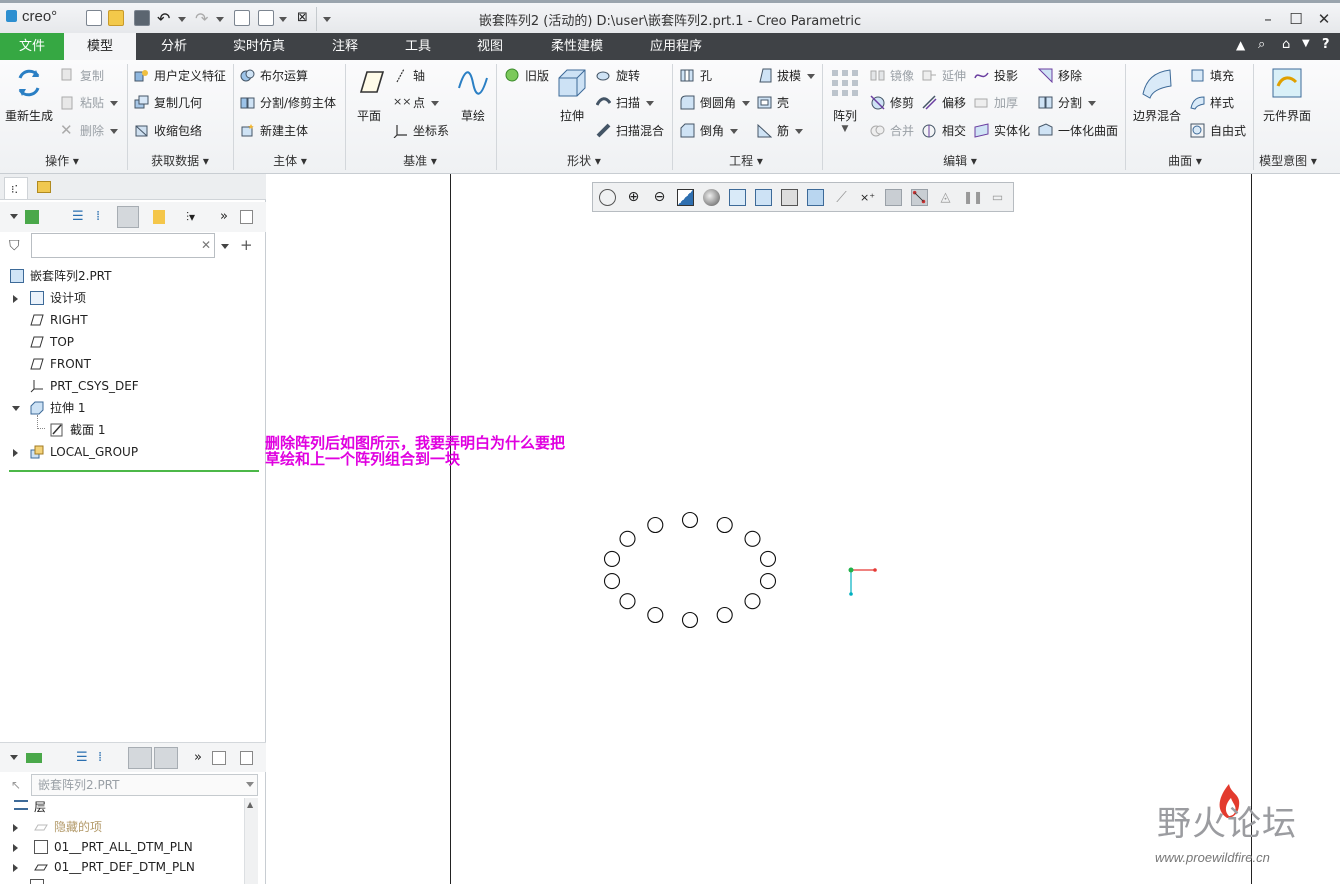 This screenshot has width=1340, height=884. I want to click on extend-button: 延伸, so click(944, 76).